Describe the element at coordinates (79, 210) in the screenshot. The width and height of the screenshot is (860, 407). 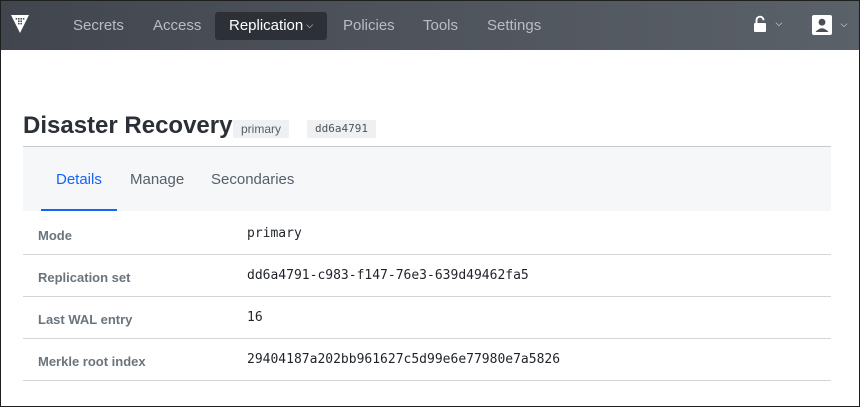
I see `active-tab-indicator` at that location.